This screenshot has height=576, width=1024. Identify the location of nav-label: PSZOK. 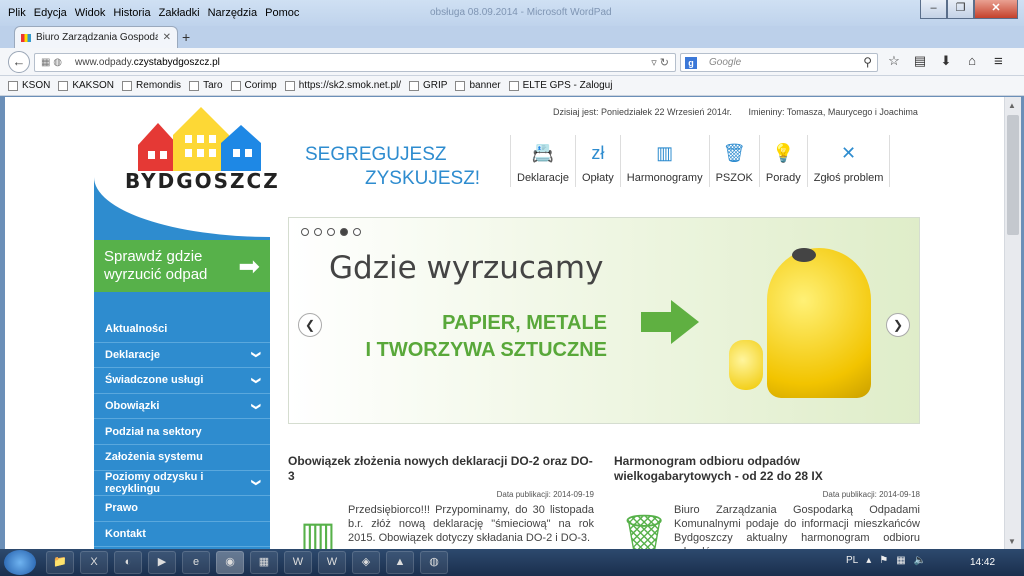
(734, 178).